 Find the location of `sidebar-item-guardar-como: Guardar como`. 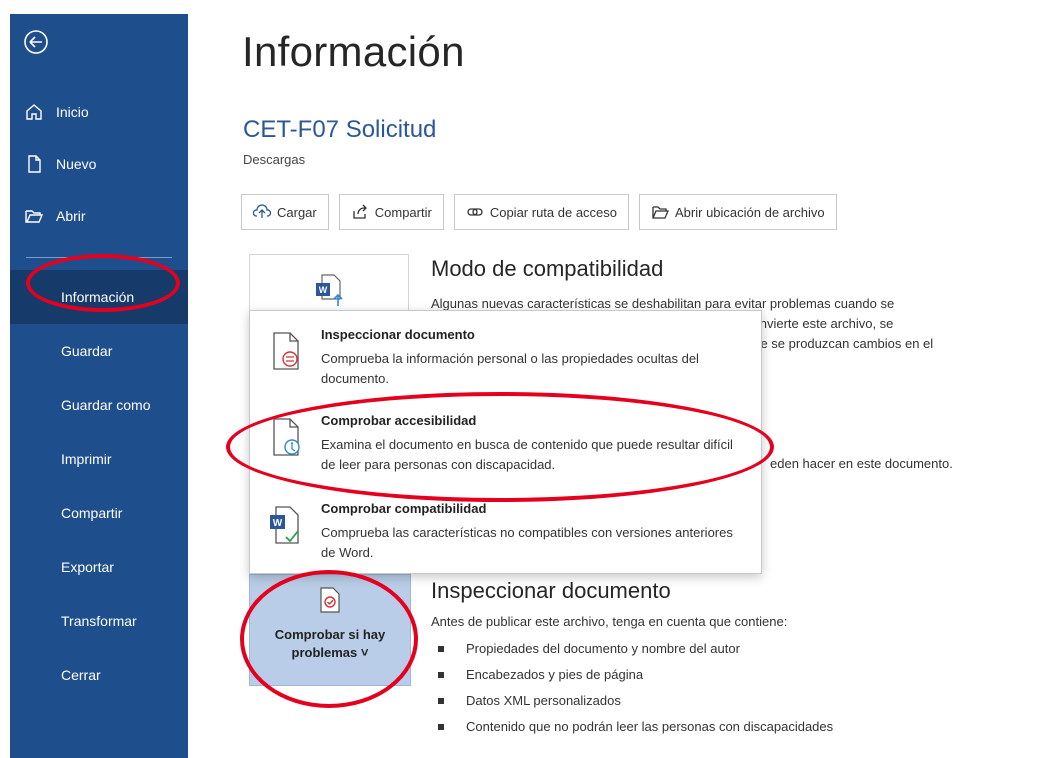

sidebar-item-guardar-como: Guardar como is located at coordinates (99, 405).